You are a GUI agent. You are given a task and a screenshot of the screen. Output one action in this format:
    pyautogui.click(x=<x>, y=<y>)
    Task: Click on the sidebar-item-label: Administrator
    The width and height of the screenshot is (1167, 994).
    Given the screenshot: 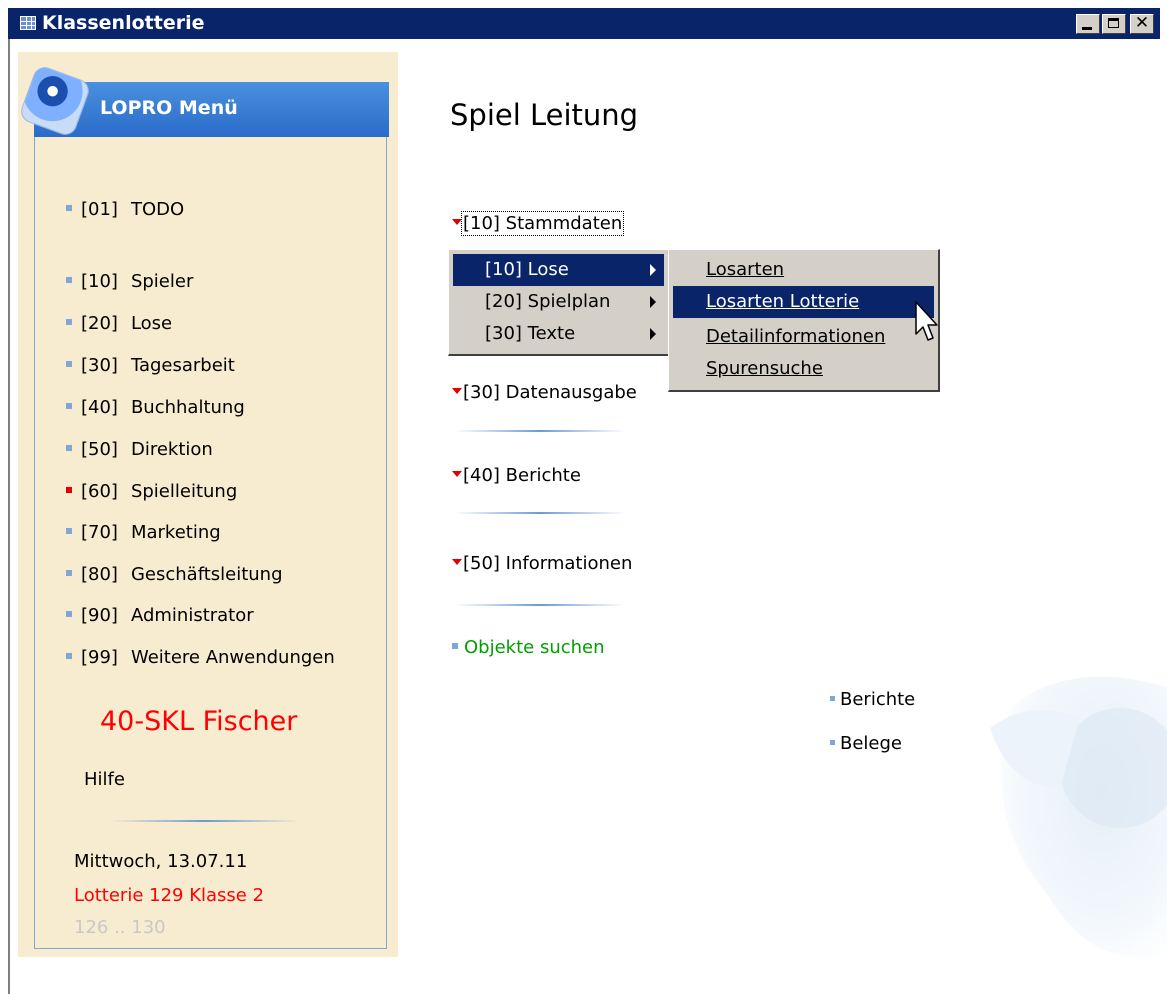 What is the action you would take?
    pyautogui.click(x=192, y=615)
    